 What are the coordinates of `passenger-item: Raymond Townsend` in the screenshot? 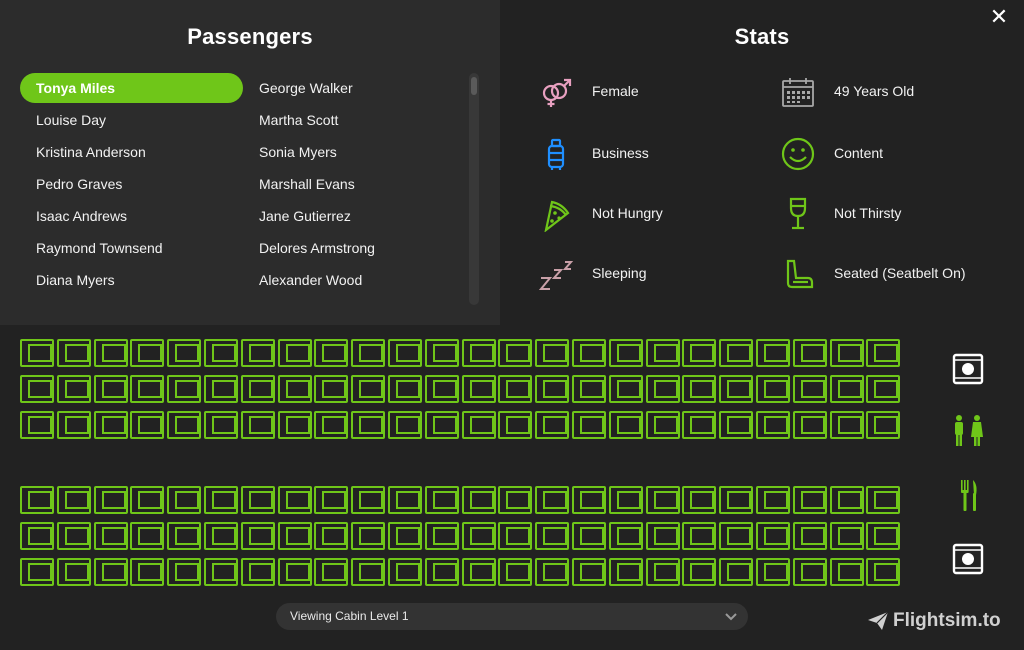 It's located at (131, 248).